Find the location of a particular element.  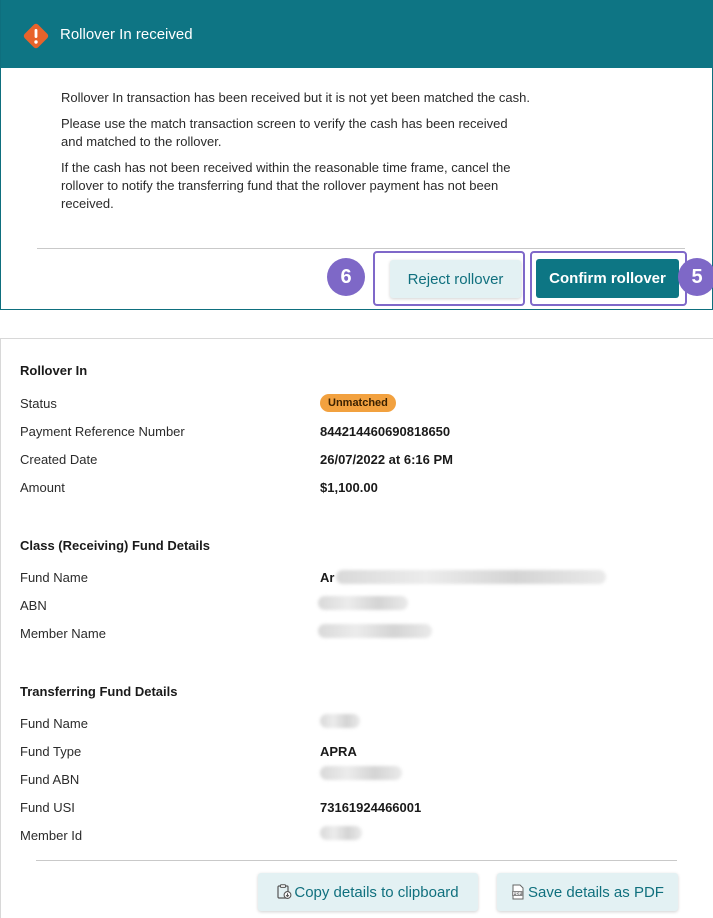

created-date-value: 26/07/2022 at 6:16 PM is located at coordinates (386, 459).